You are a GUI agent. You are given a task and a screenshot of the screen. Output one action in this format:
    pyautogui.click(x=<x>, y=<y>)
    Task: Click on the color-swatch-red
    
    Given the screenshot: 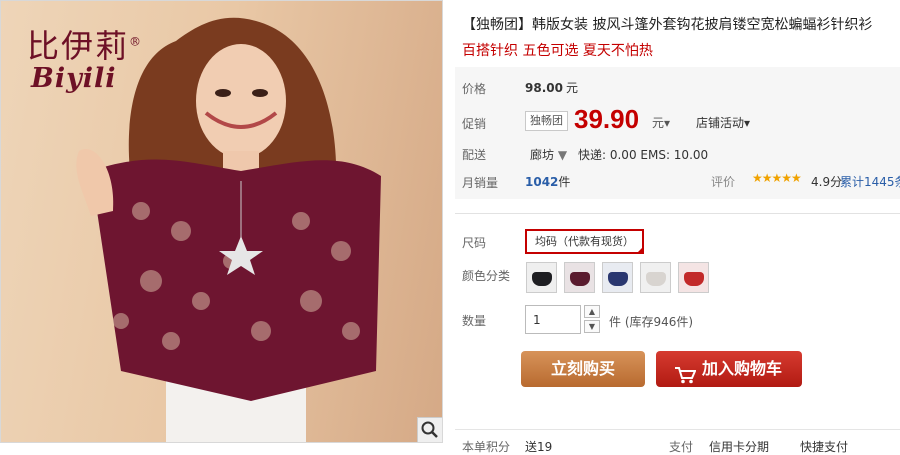 What is the action you would take?
    pyautogui.click(x=693, y=277)
    